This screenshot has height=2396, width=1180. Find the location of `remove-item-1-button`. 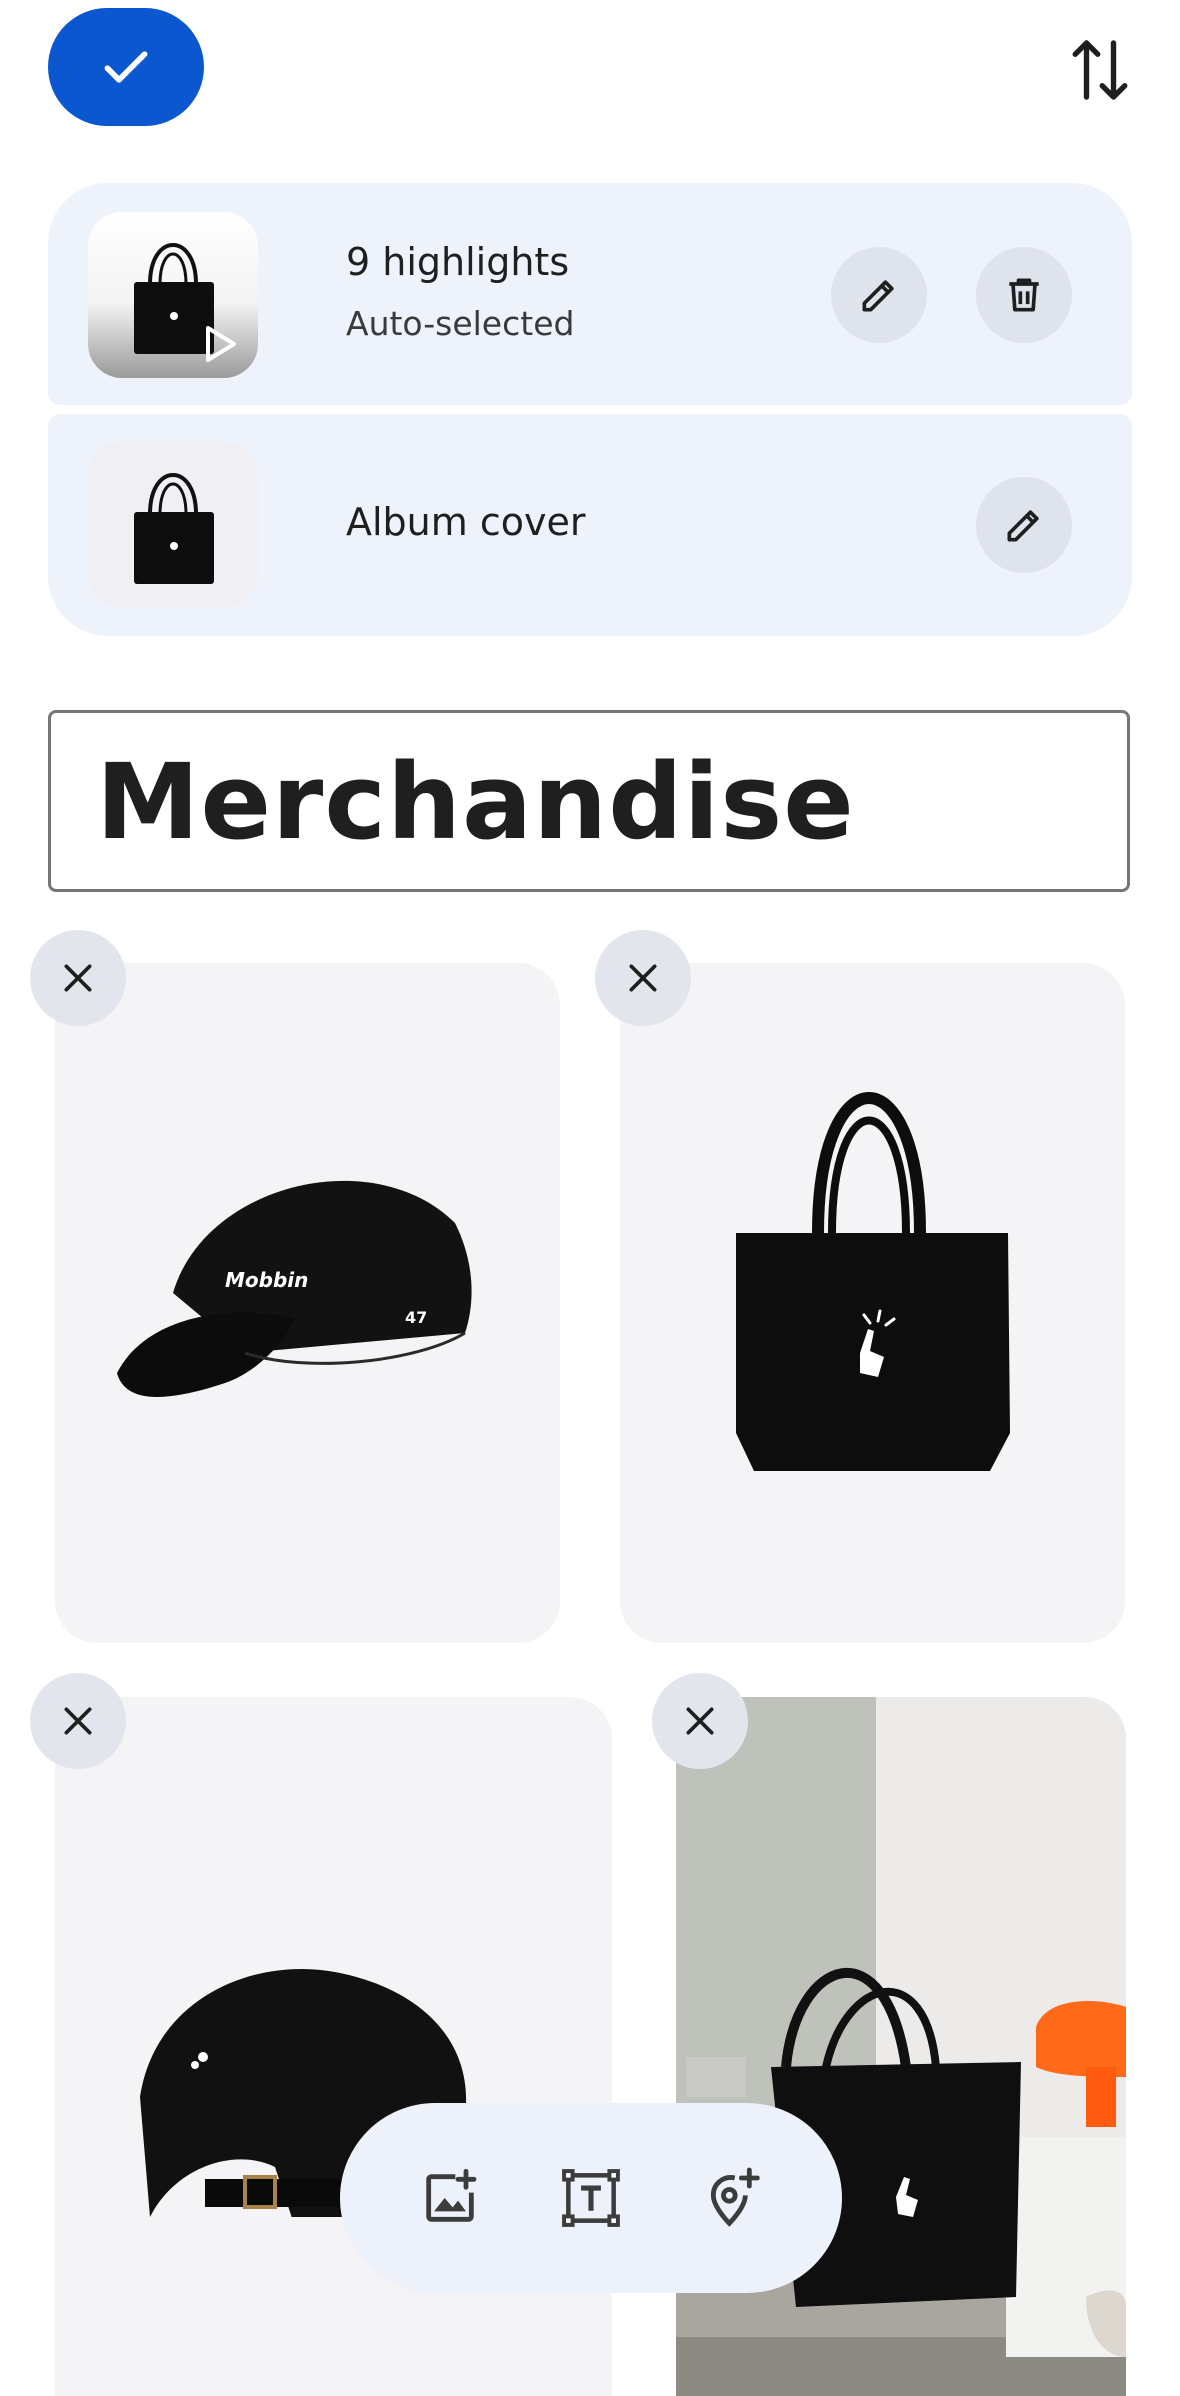

remove-item-1-button is located at coordinates (78, 978).